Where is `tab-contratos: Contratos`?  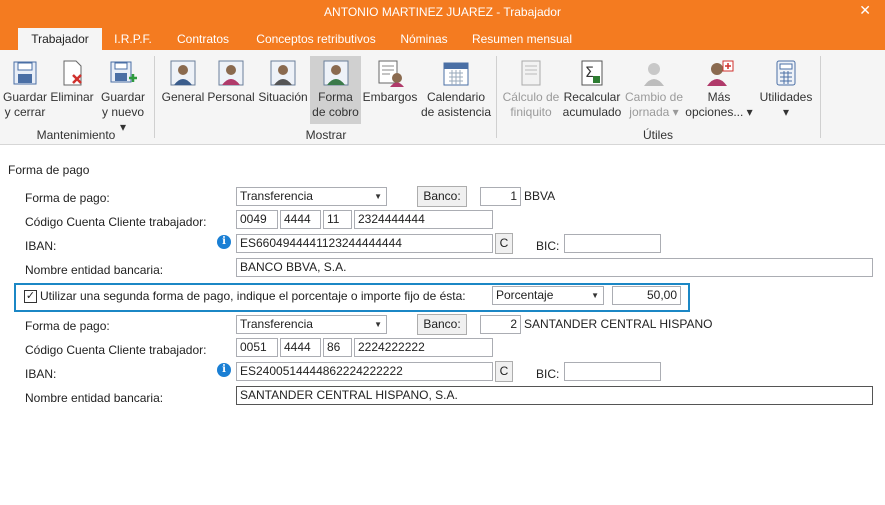
tab-contratos: Contratos is located at coordinates (203, 39).